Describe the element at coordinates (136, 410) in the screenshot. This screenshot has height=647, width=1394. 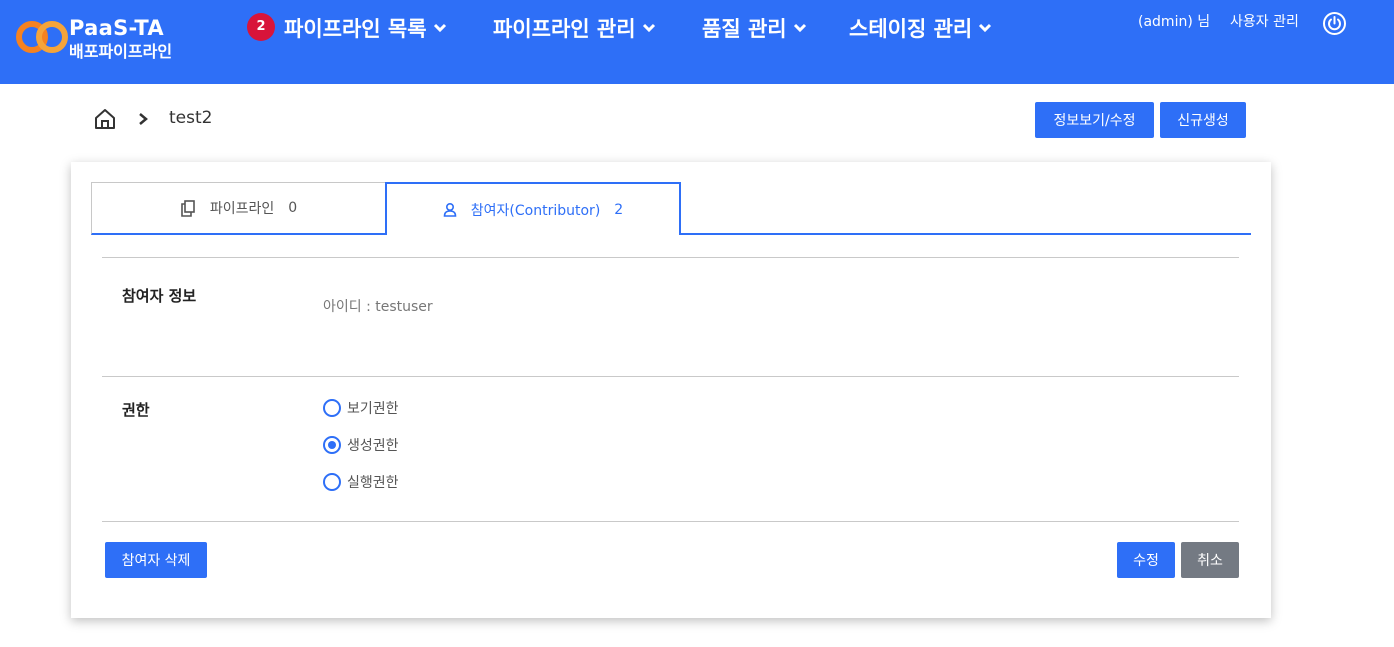
I see `permission-title: 권한` at that location.